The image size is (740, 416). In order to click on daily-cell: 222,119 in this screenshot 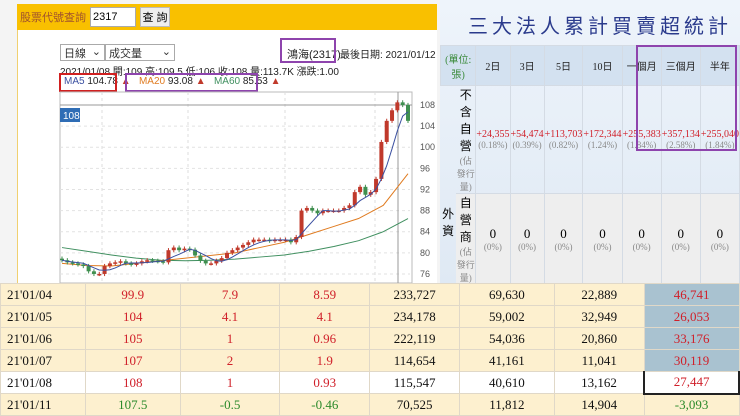, I will do `click(415, 338)`.